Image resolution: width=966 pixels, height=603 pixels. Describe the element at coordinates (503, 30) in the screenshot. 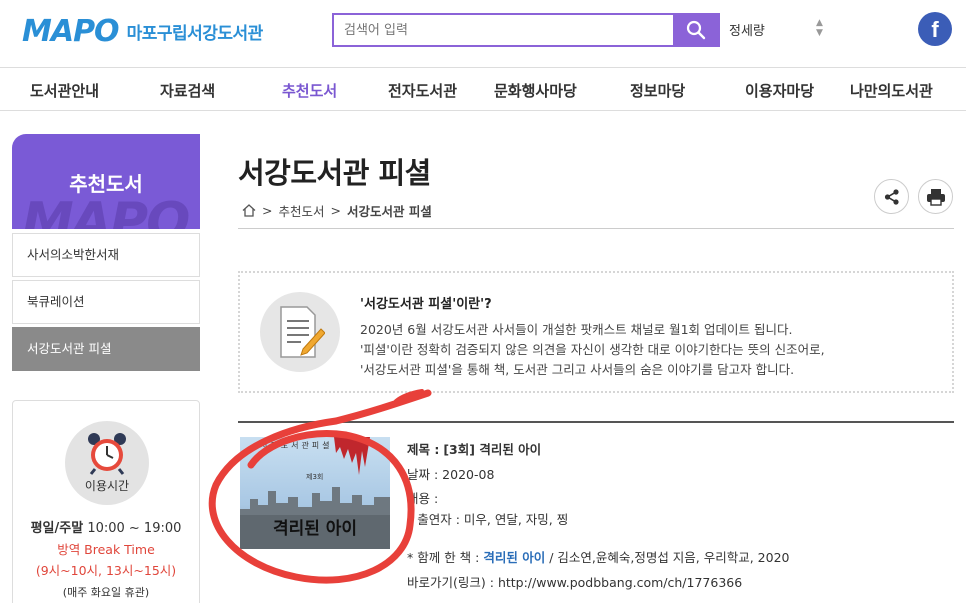

I see `search-input` at that location.